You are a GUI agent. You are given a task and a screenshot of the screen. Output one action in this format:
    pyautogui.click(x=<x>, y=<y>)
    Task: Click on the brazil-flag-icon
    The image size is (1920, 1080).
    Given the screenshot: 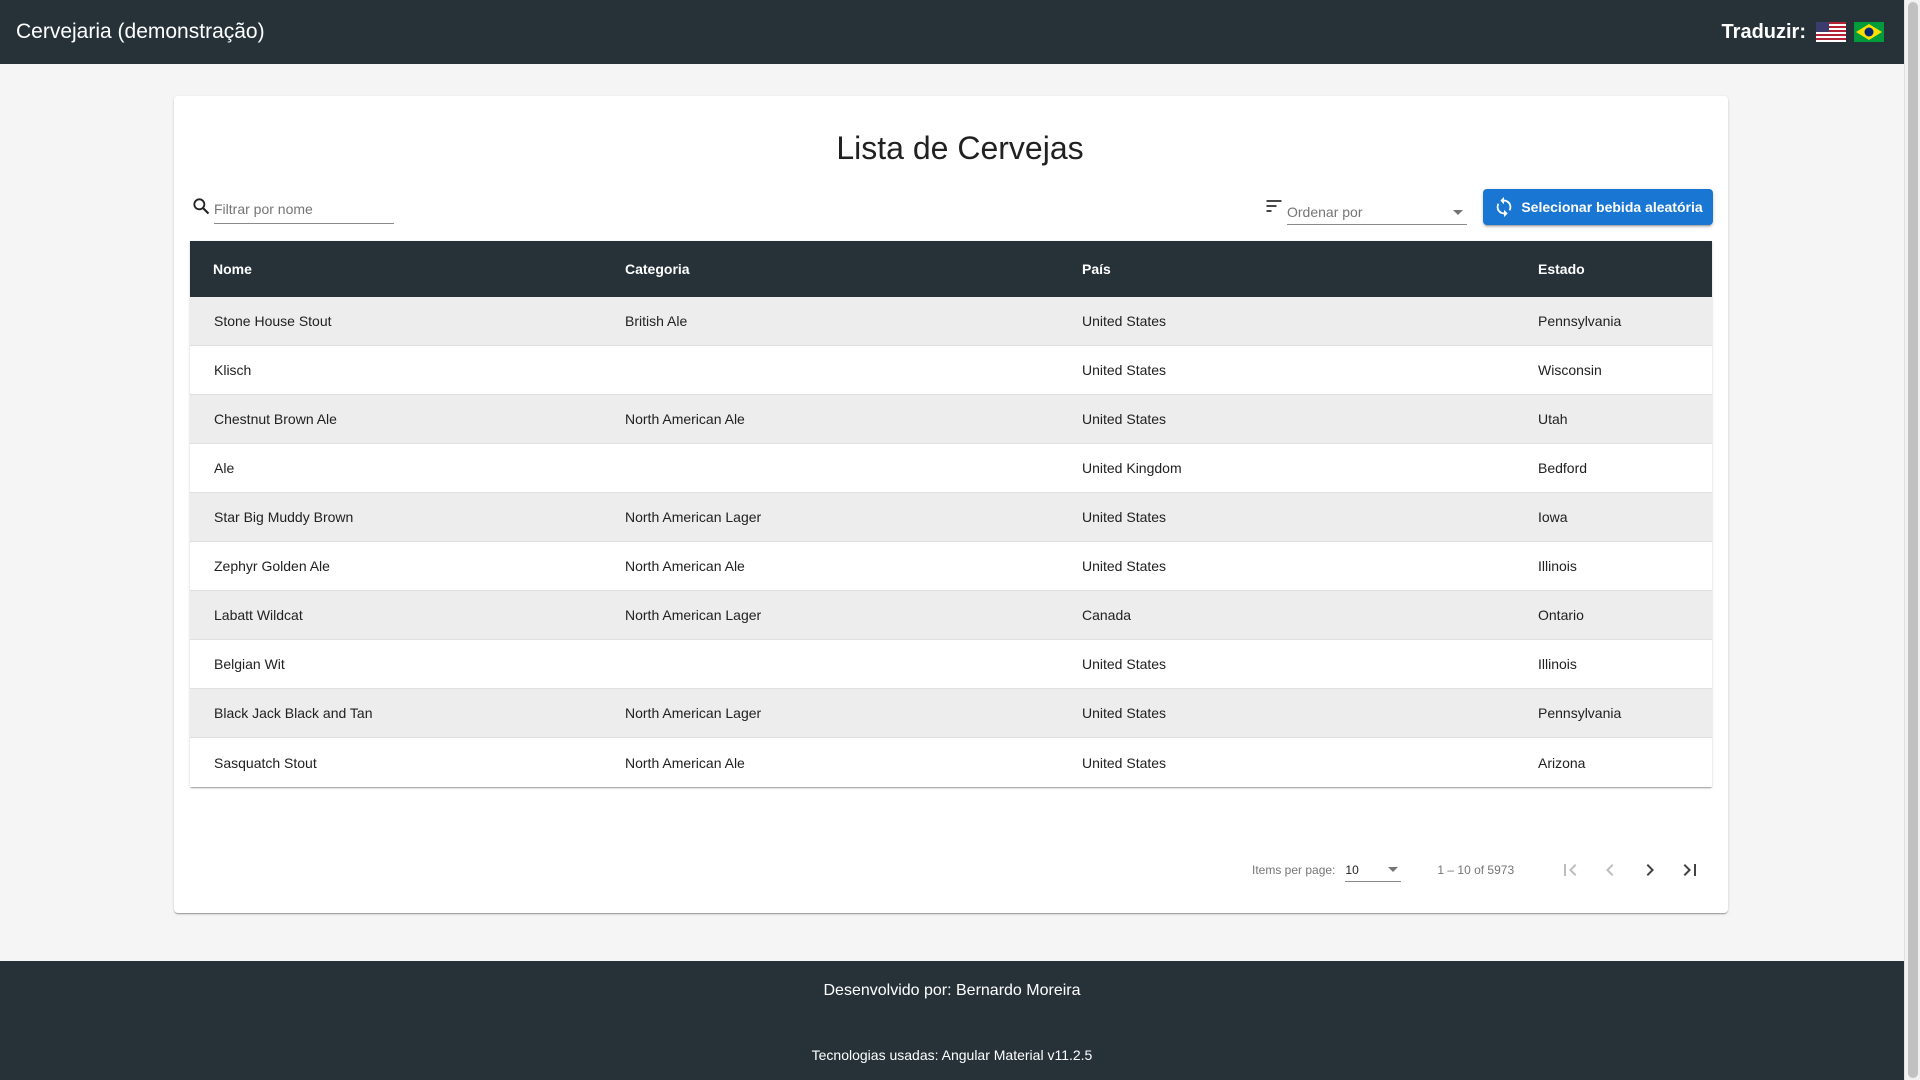 What is the action you would take?
    pyautogui.click(x=1869, y=32)
    